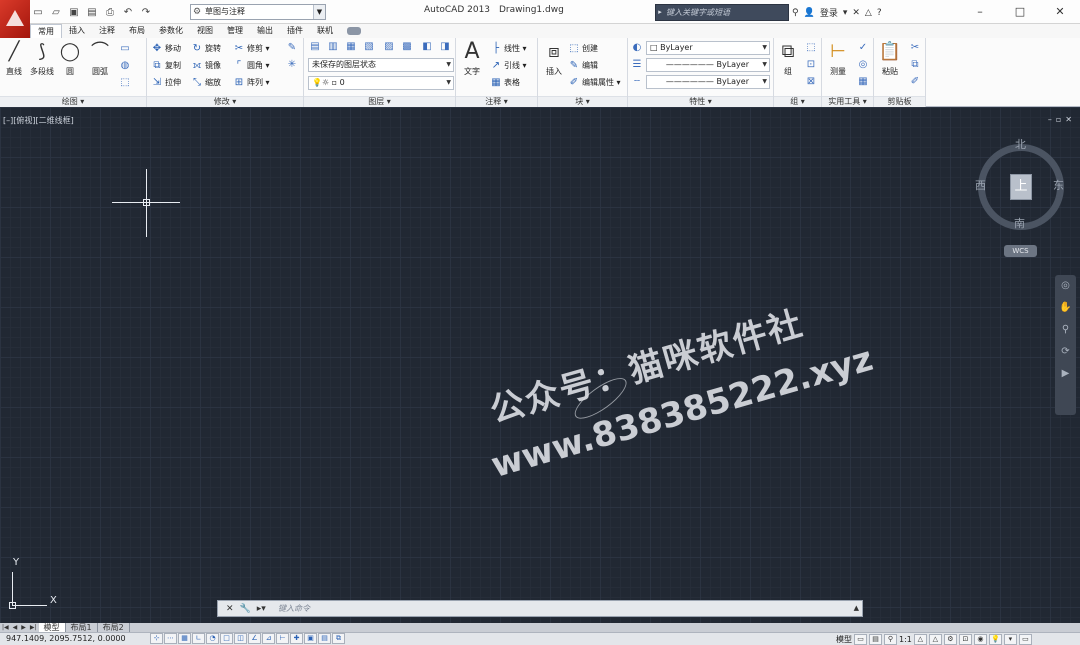  I want to click on layer-state-icon: ▥, so click(333, 47).